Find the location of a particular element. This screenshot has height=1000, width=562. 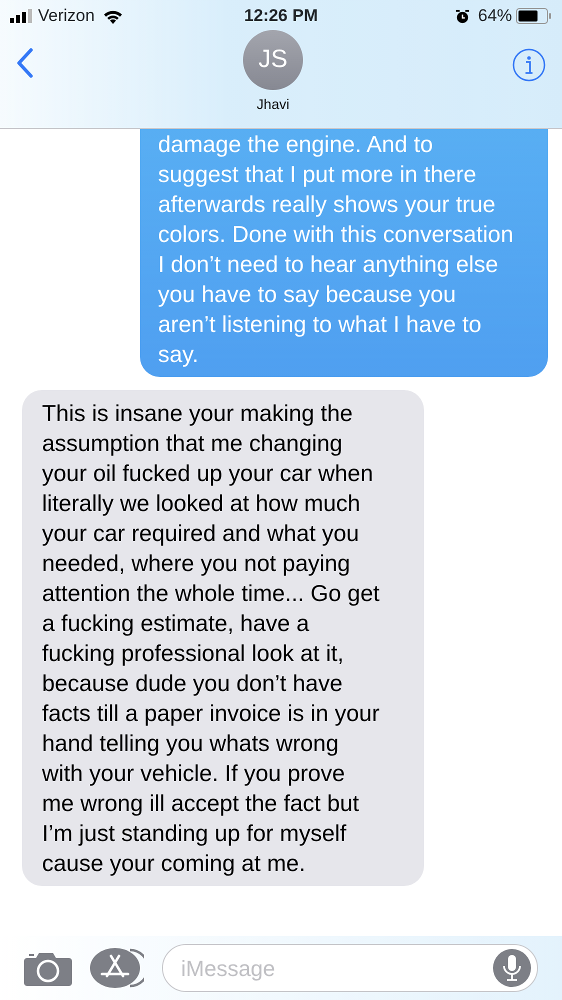

carrier-name: Verizon is located at coordinates (66, 16).